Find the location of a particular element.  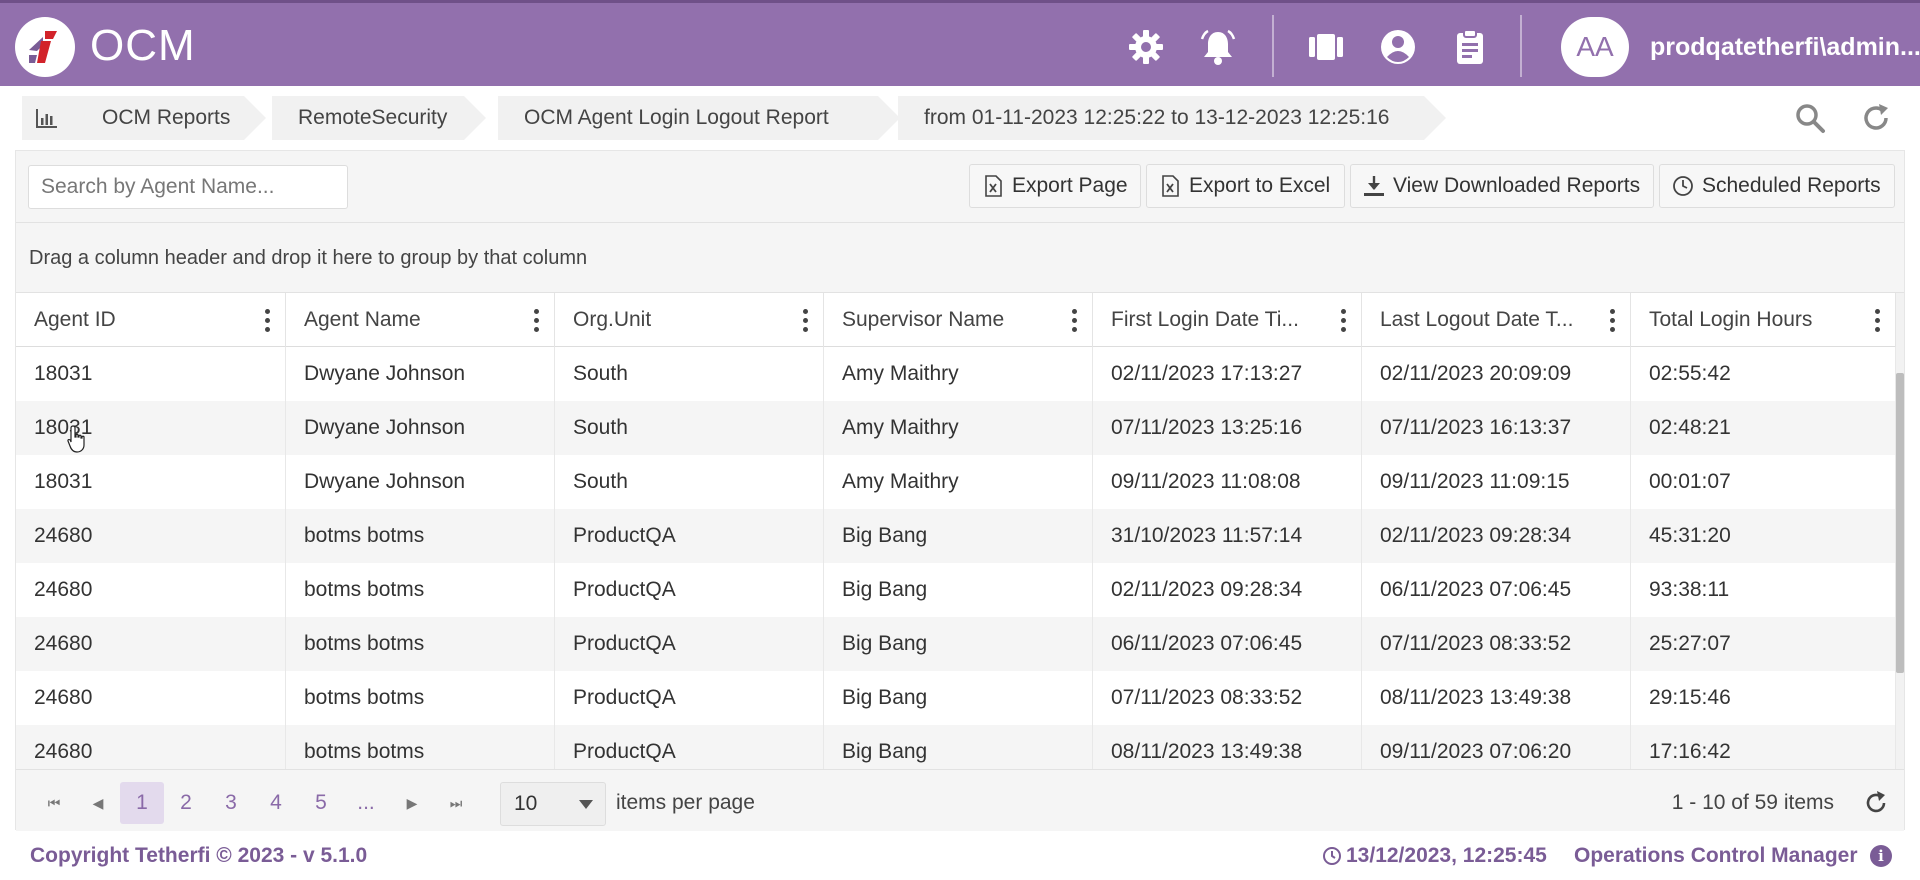

bar-chart-icon is located at coordinates (46, 118).